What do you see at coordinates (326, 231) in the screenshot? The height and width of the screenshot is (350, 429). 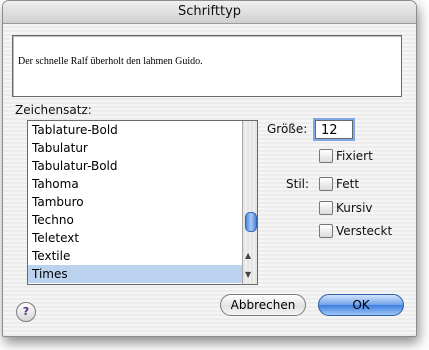 I see `hidden-checkbox` at bounding box center [326, 231].